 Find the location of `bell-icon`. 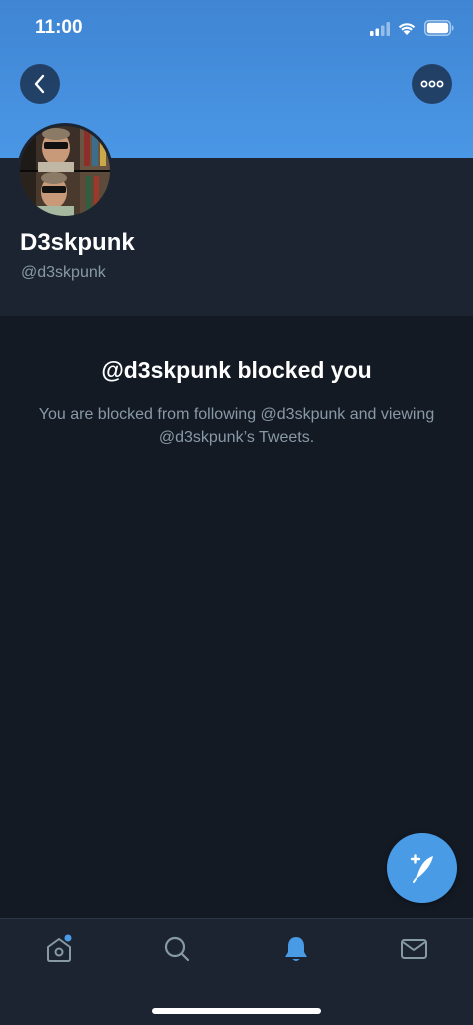

bell-icon is located at coordinates (296, 949).